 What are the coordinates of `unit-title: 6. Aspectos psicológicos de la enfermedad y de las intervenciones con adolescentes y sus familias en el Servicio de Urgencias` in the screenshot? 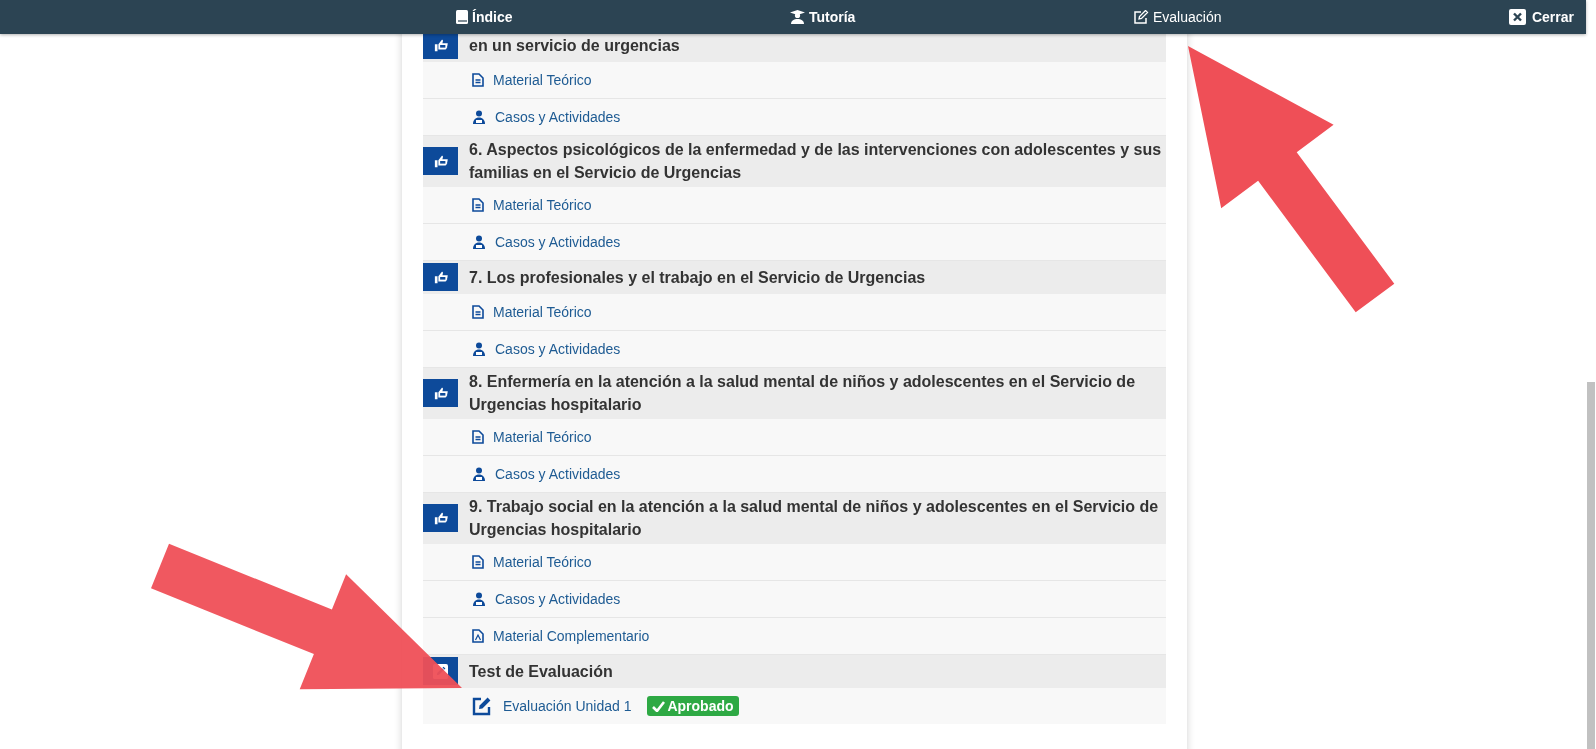 It's located at (816, 161).